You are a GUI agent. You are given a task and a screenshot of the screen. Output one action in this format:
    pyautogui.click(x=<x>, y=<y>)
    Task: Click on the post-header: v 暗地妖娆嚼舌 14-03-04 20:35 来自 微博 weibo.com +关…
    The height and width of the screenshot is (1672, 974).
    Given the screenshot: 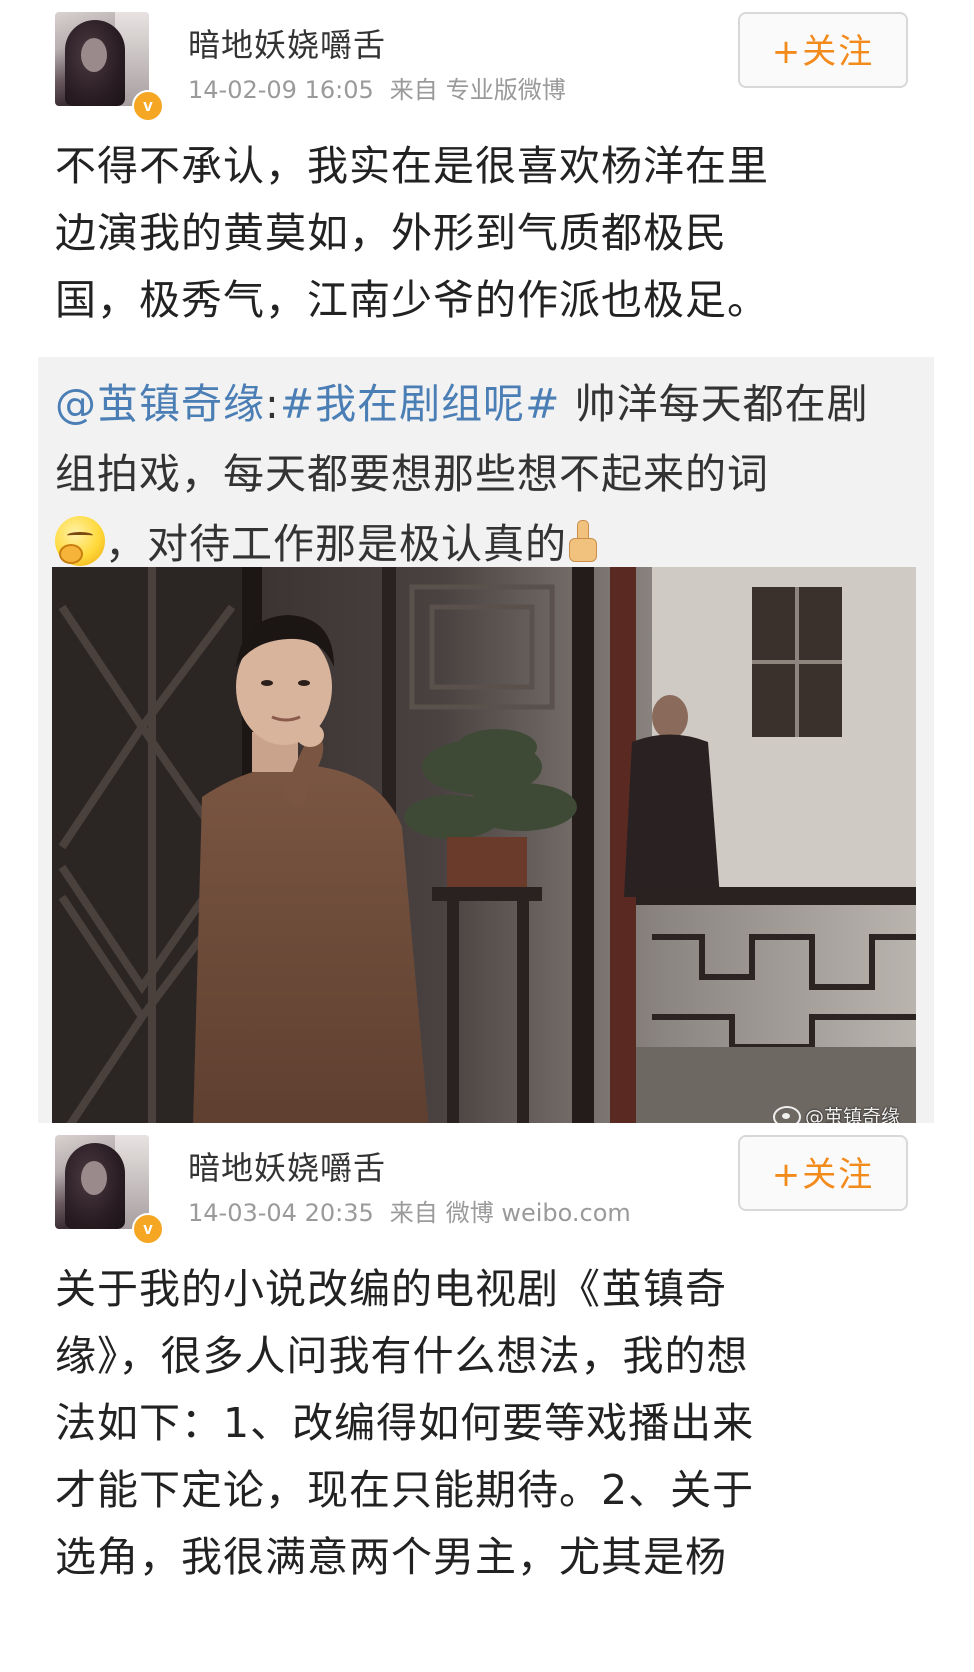 What is the action you would take?
    pyautogui.click(x=487, y=1193)
    